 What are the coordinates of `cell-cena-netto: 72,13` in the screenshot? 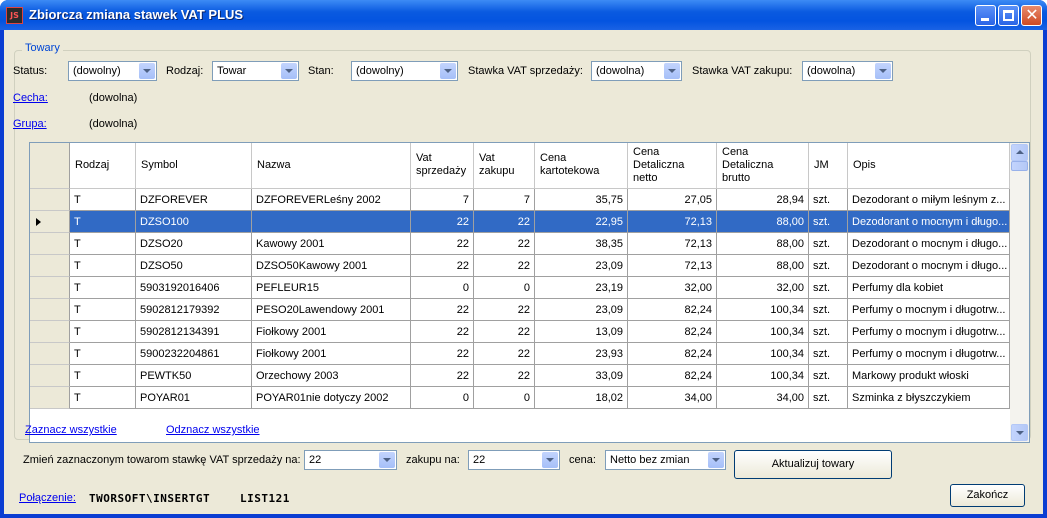 It's located at (672, 222).